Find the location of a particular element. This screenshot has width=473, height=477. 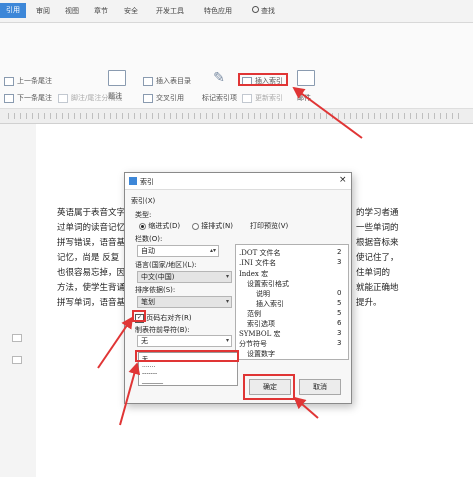

preview-entry: 设置索引格式 is located at coordinates (268, 284).